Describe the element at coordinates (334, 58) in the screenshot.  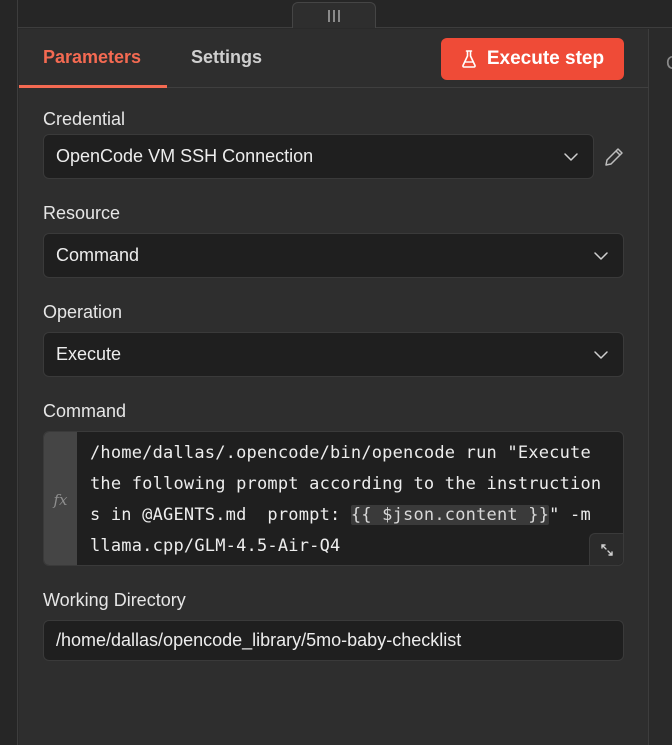
I see `panel-tabs: Parameters Settings Execute step` at that location.